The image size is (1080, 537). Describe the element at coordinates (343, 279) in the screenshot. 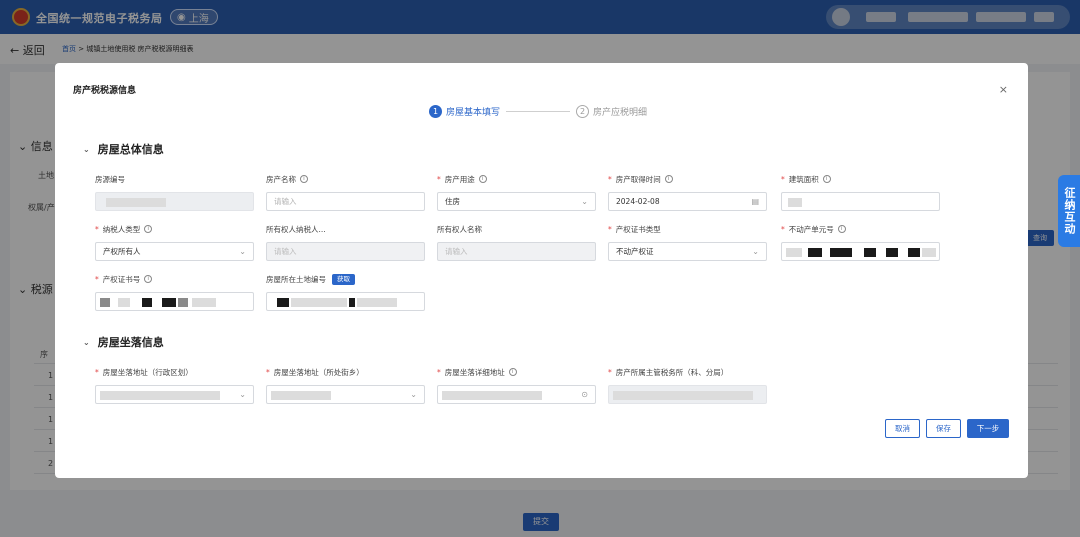

I see `fetch-land-no-button: 获取` at that location.